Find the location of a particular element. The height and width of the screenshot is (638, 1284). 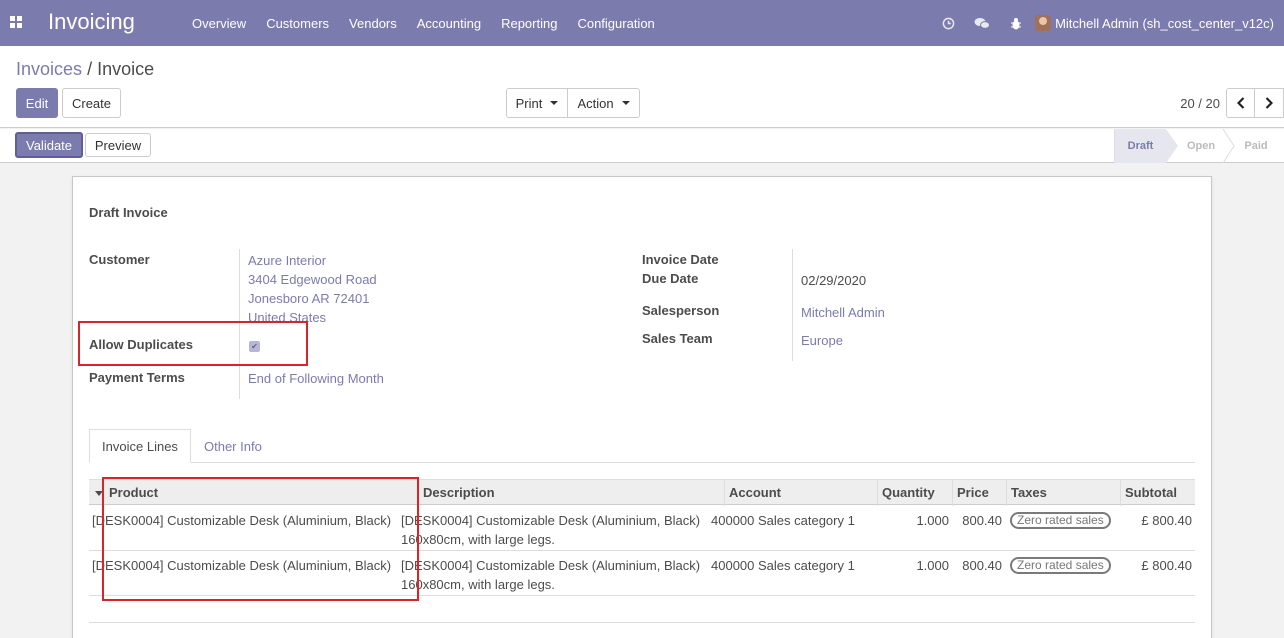

user-menu: Mitchell Admin (sh_cost_center_v12c) is located at coordinates (1158, 23).